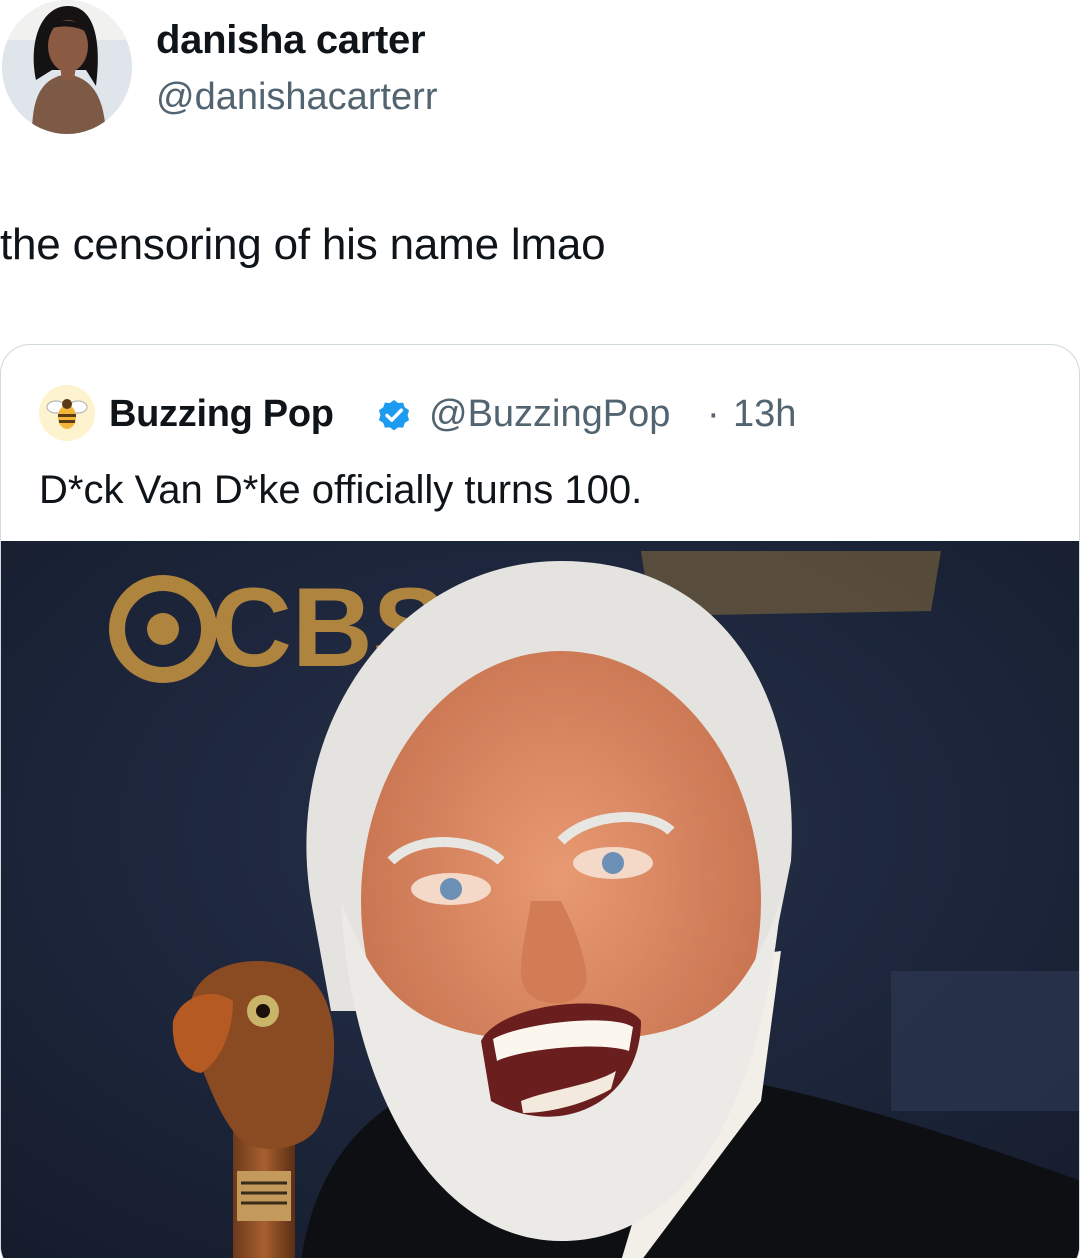 The image size is (1080, 1258). What do you see at coordinates (291, 40) in the screenshot?
I see `author-display-name: danisha carter` at bounding box center [291, 40].